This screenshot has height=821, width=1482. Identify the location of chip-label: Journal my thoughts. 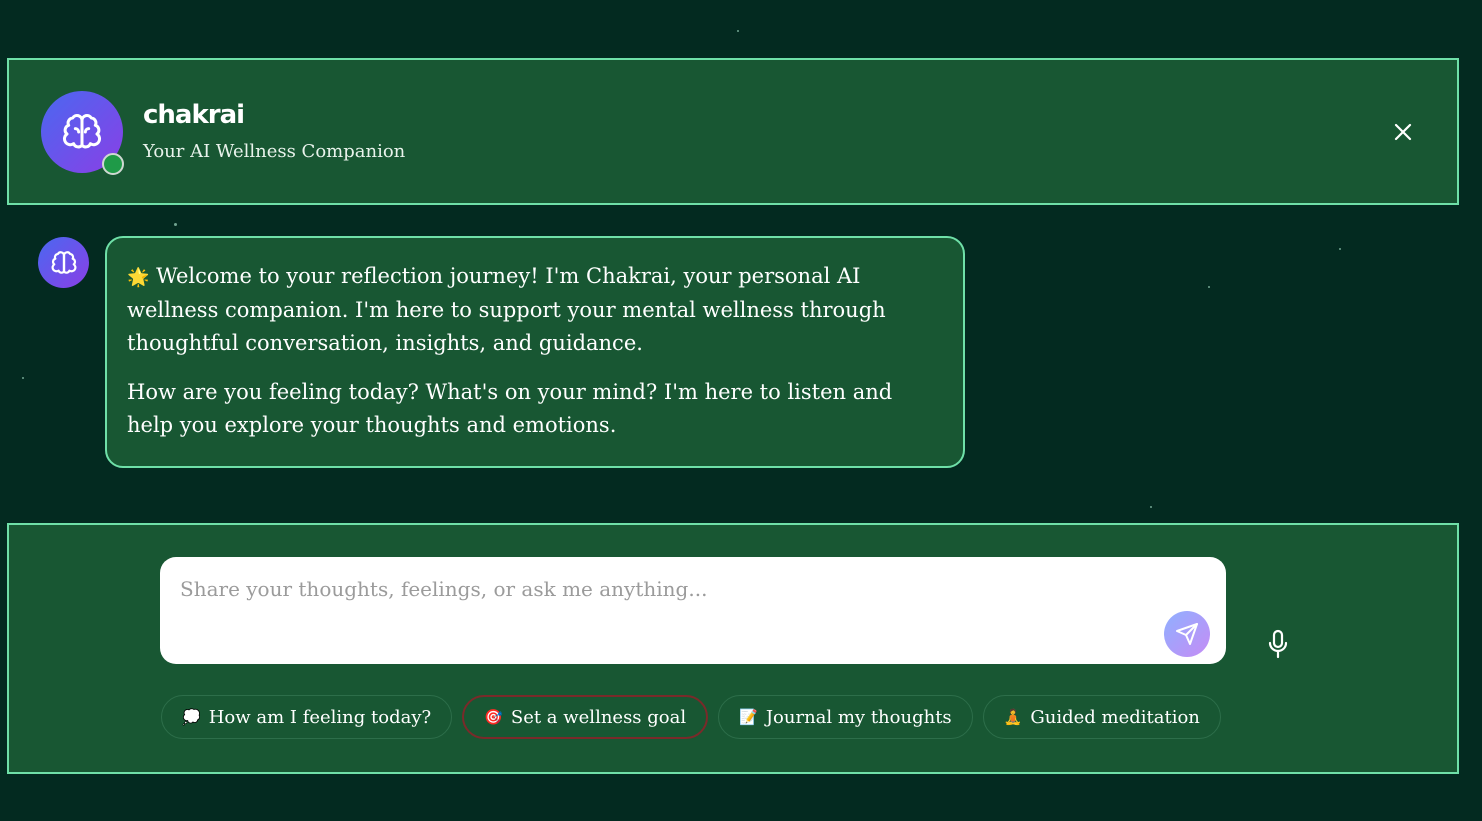
(858, 717).